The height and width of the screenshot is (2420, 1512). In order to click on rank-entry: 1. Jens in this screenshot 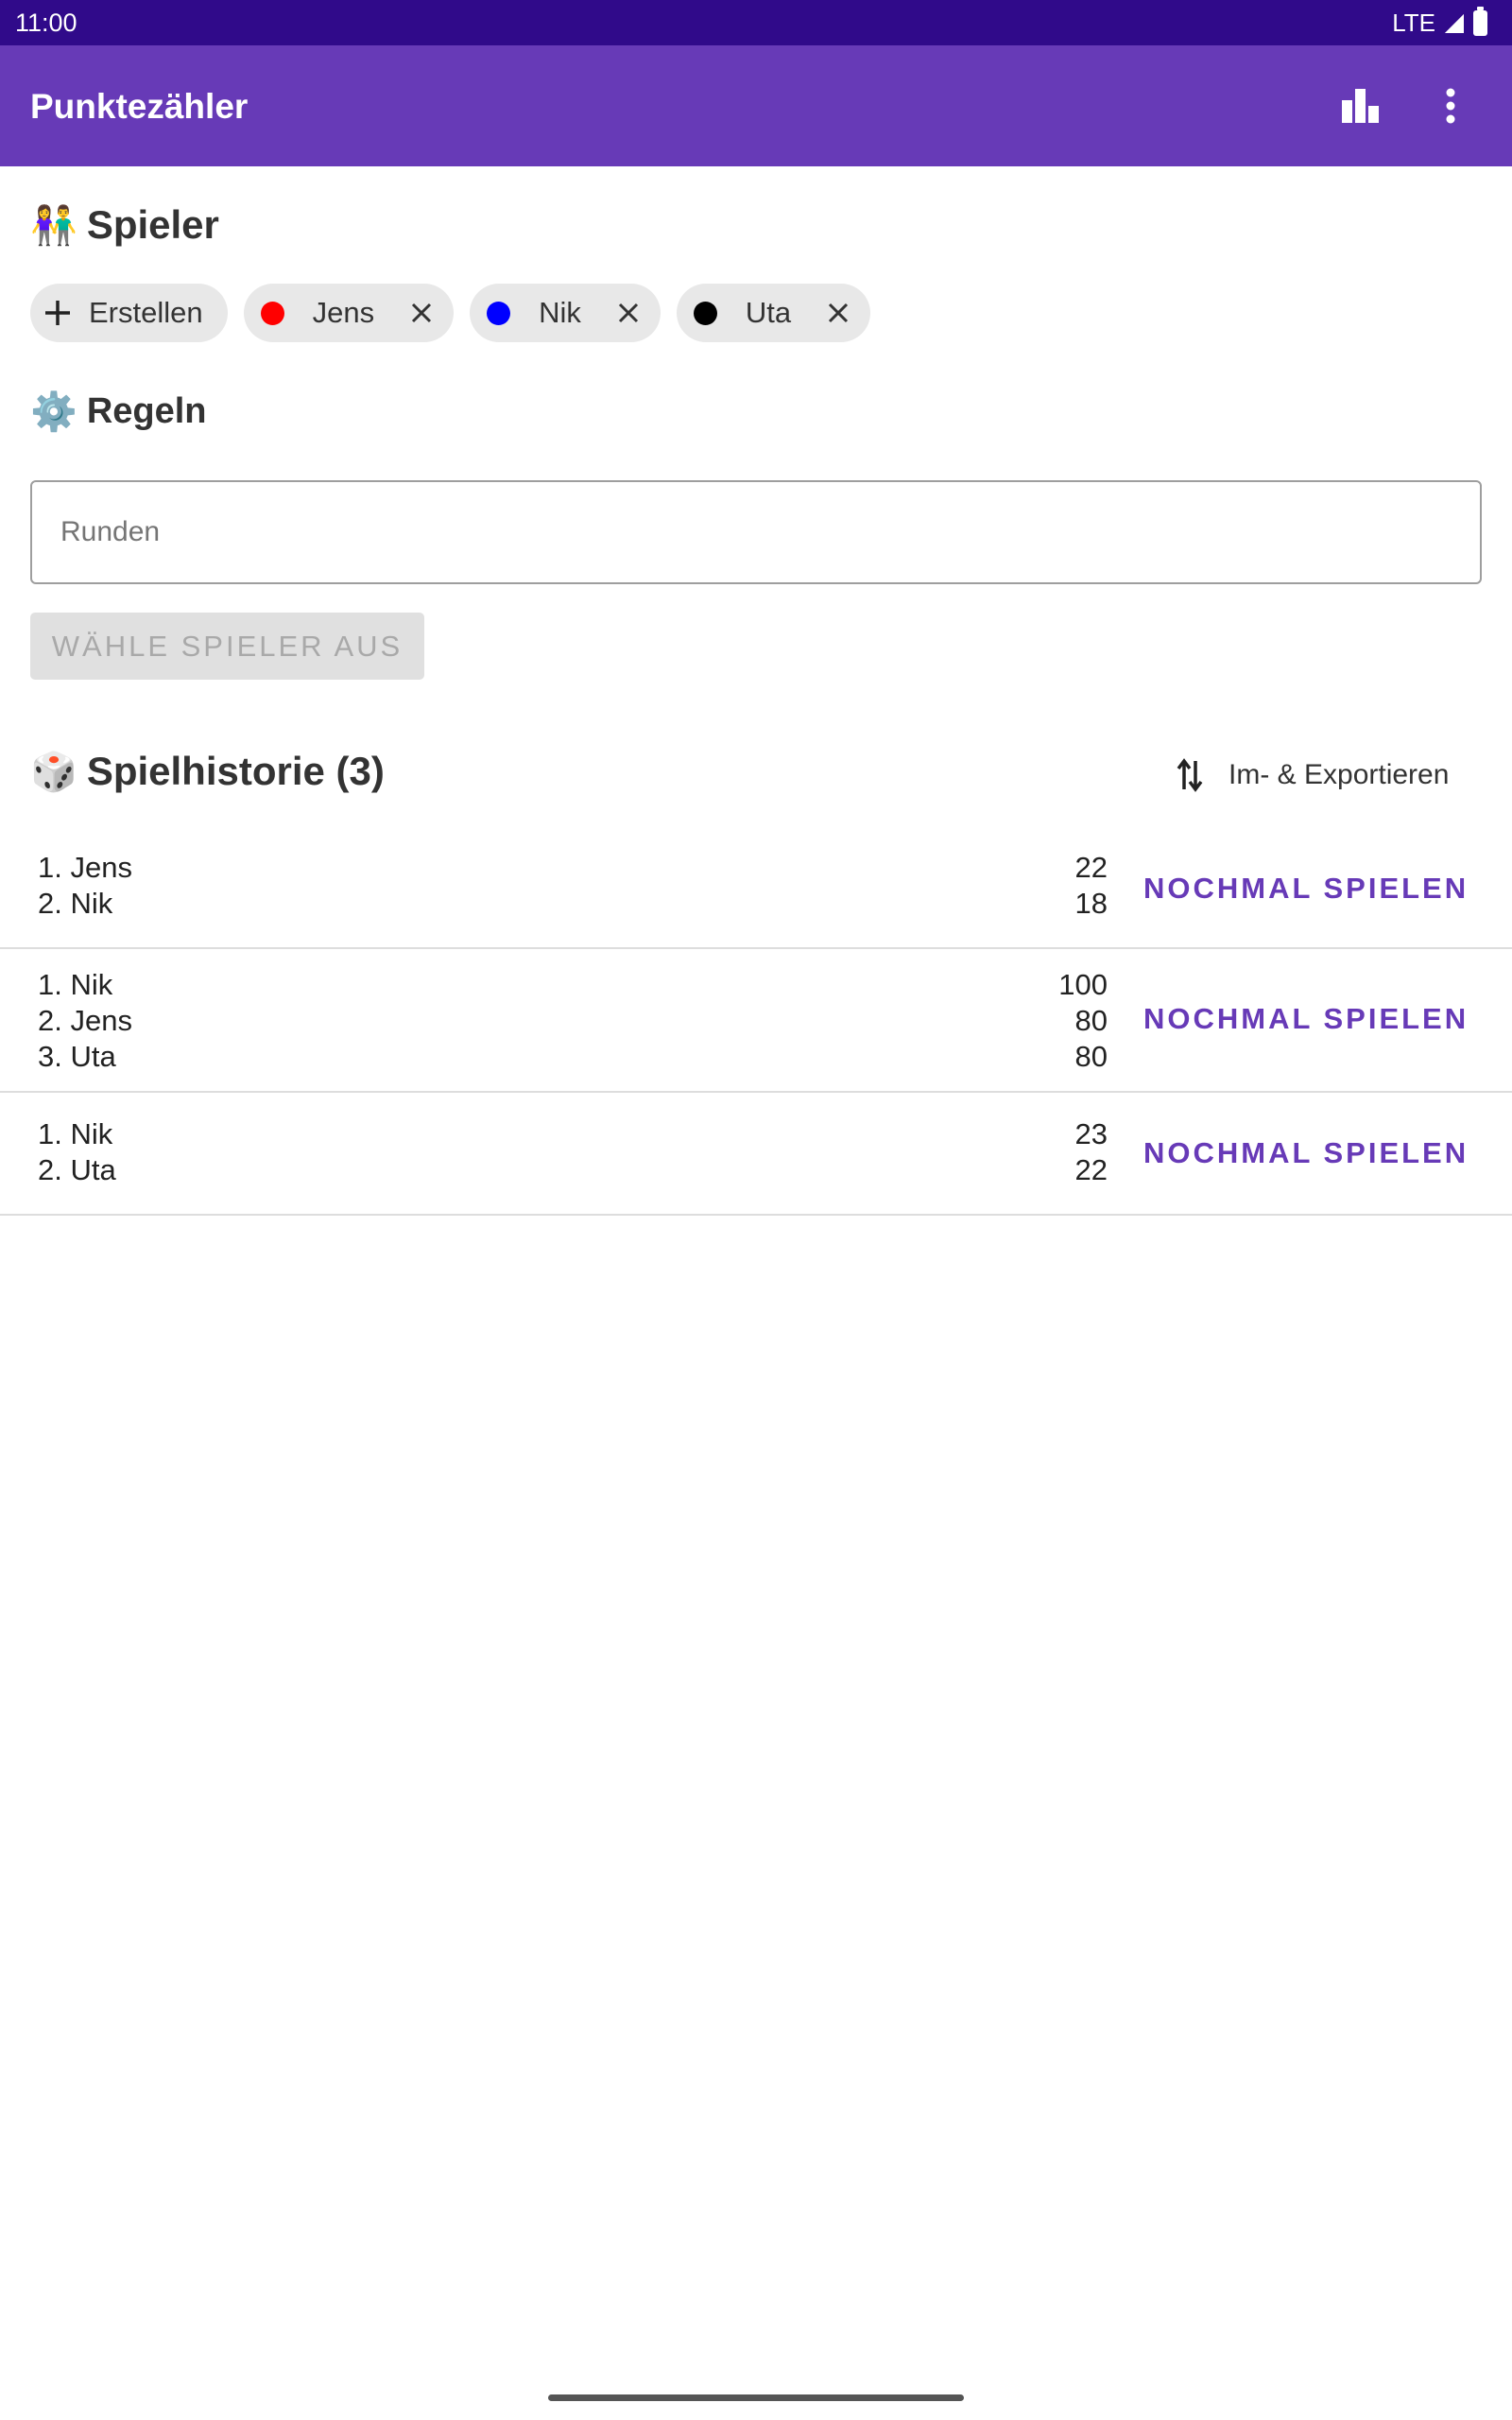, I will do `click(85, 867)`.